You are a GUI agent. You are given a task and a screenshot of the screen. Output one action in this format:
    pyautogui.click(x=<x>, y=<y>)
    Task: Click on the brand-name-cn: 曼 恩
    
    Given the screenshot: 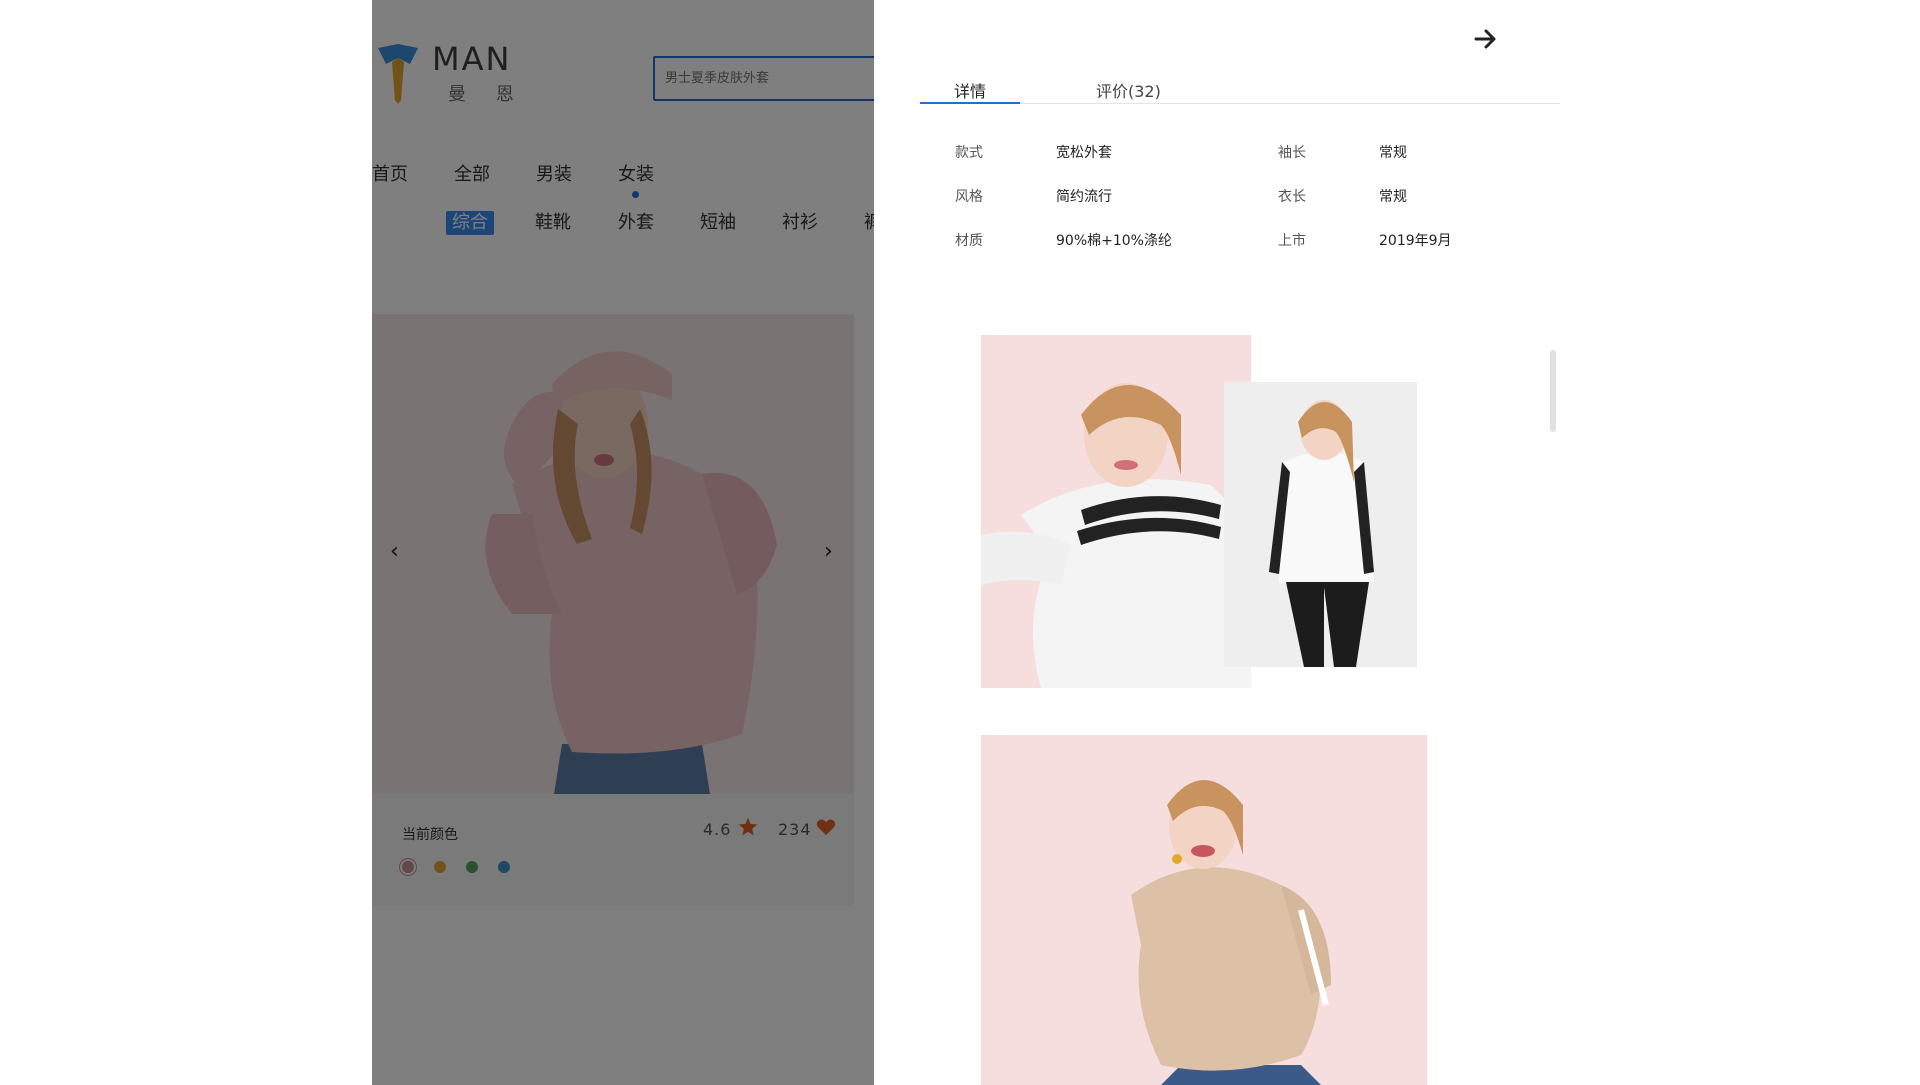 What is the action you would take?
    pyautogui.click(x=487, y=94)
    